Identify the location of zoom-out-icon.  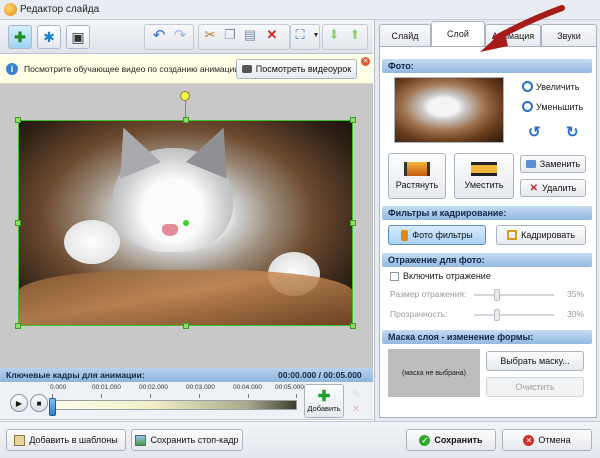
(527, 106).